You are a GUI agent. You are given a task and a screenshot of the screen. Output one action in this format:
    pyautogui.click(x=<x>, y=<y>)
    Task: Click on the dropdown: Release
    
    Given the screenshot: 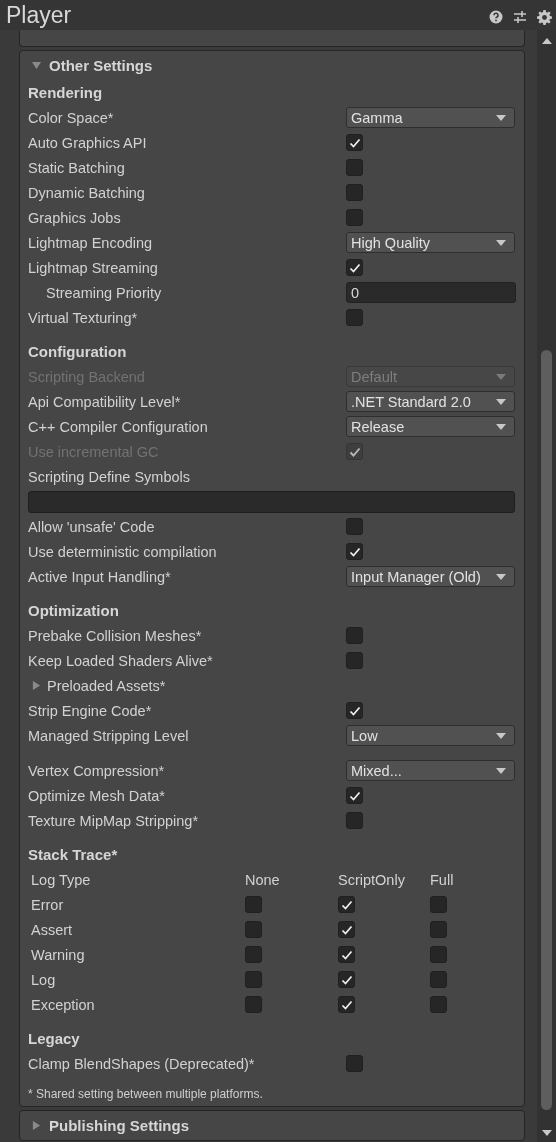 What is the action you would take?
    pyautogui.click(x=430, y=426)
    